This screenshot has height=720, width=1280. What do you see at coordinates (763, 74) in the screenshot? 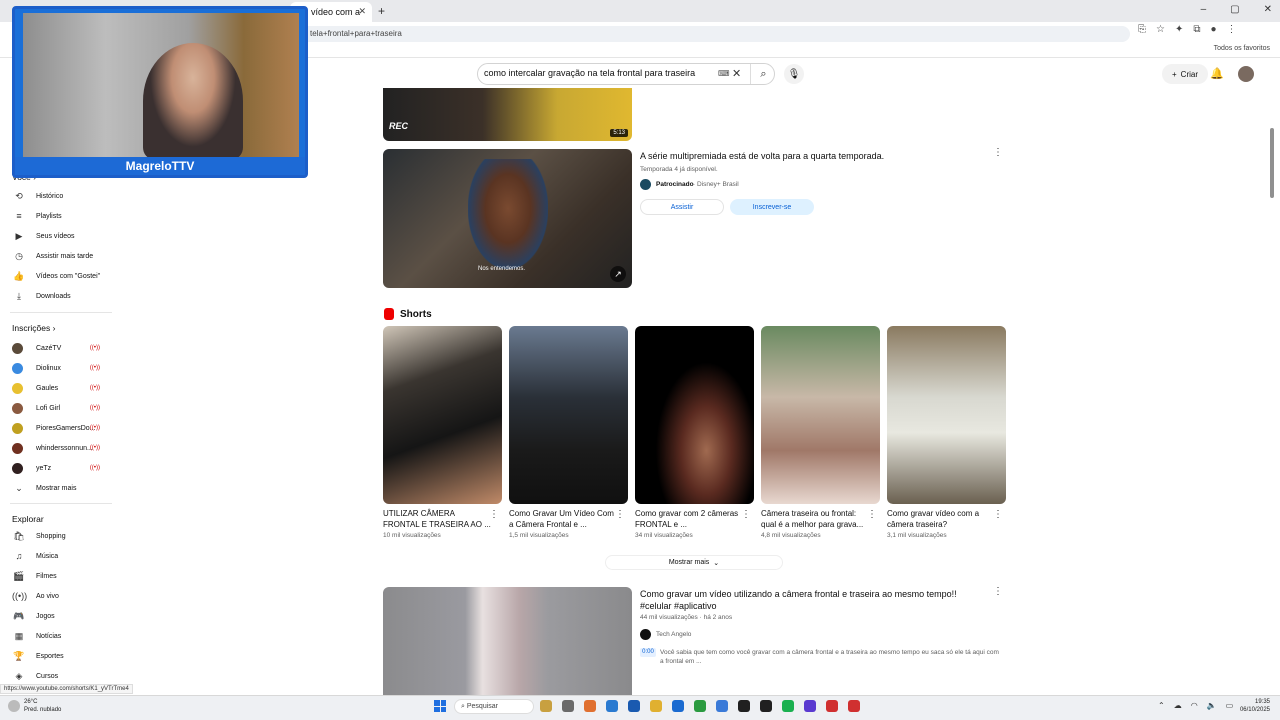
I see `search-button: ⌕` at bounding box center [763, 74].